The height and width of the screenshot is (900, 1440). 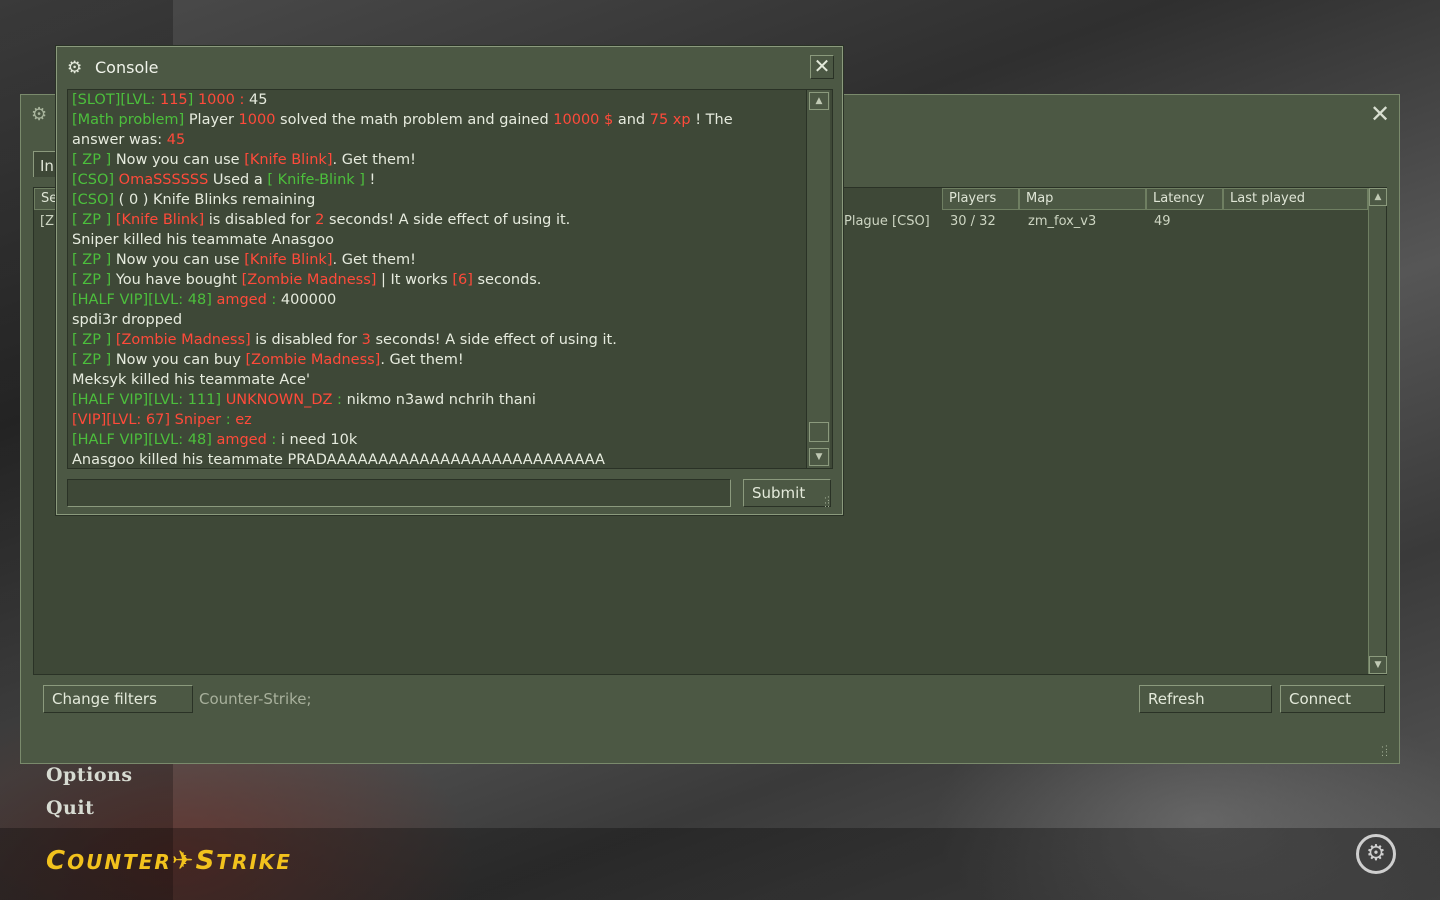 What do you see at coordinates (149, 400) in the screenshot?
I see `console-log-segment: [HALF VIP][LVL: 111]` at bounding box center [149, 400].